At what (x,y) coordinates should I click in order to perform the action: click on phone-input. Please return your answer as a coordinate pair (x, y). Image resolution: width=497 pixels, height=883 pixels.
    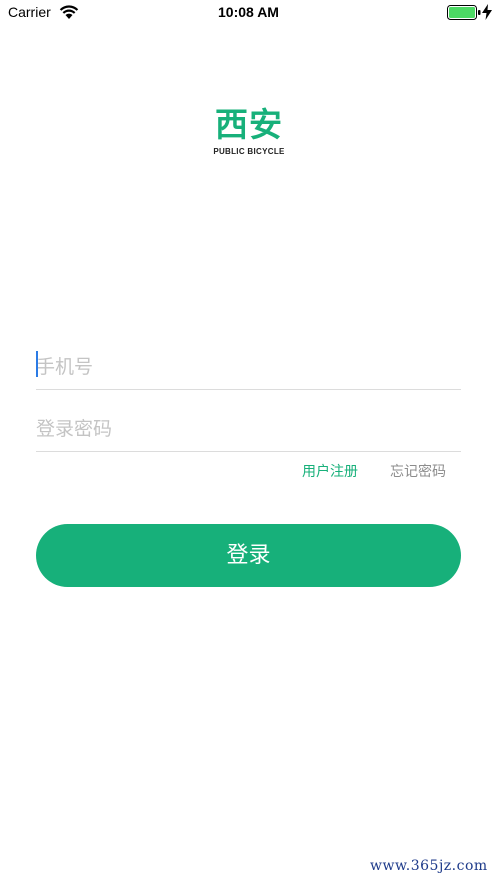
    Looking at the image, I should click on (248, 367).